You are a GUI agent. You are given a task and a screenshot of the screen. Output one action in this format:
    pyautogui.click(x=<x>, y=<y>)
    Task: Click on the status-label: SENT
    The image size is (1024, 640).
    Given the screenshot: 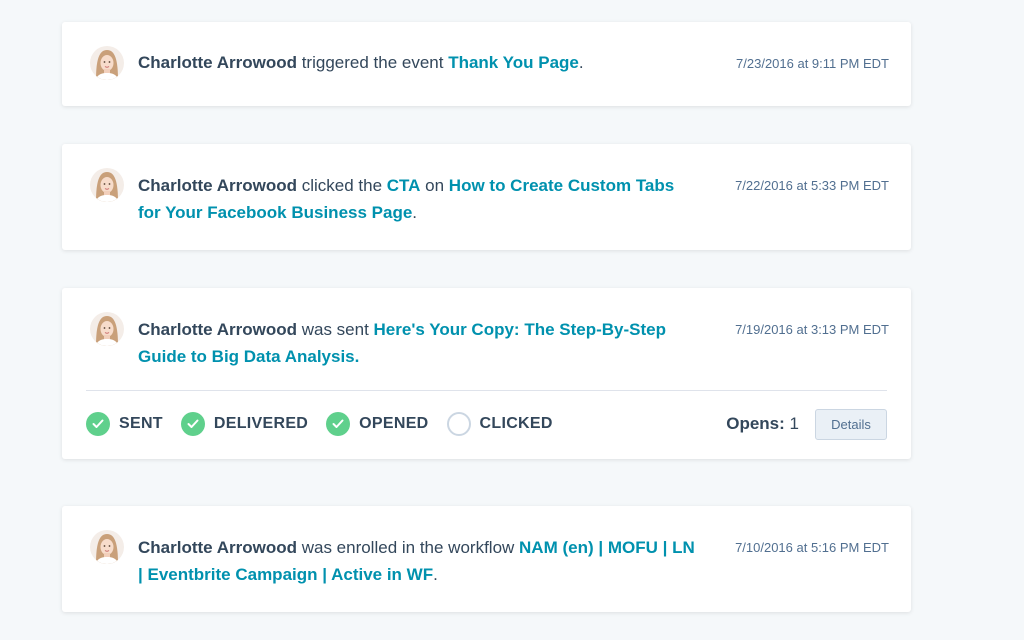 What is the action you would take?
    pyautogui.click(x=141, y=423)
    